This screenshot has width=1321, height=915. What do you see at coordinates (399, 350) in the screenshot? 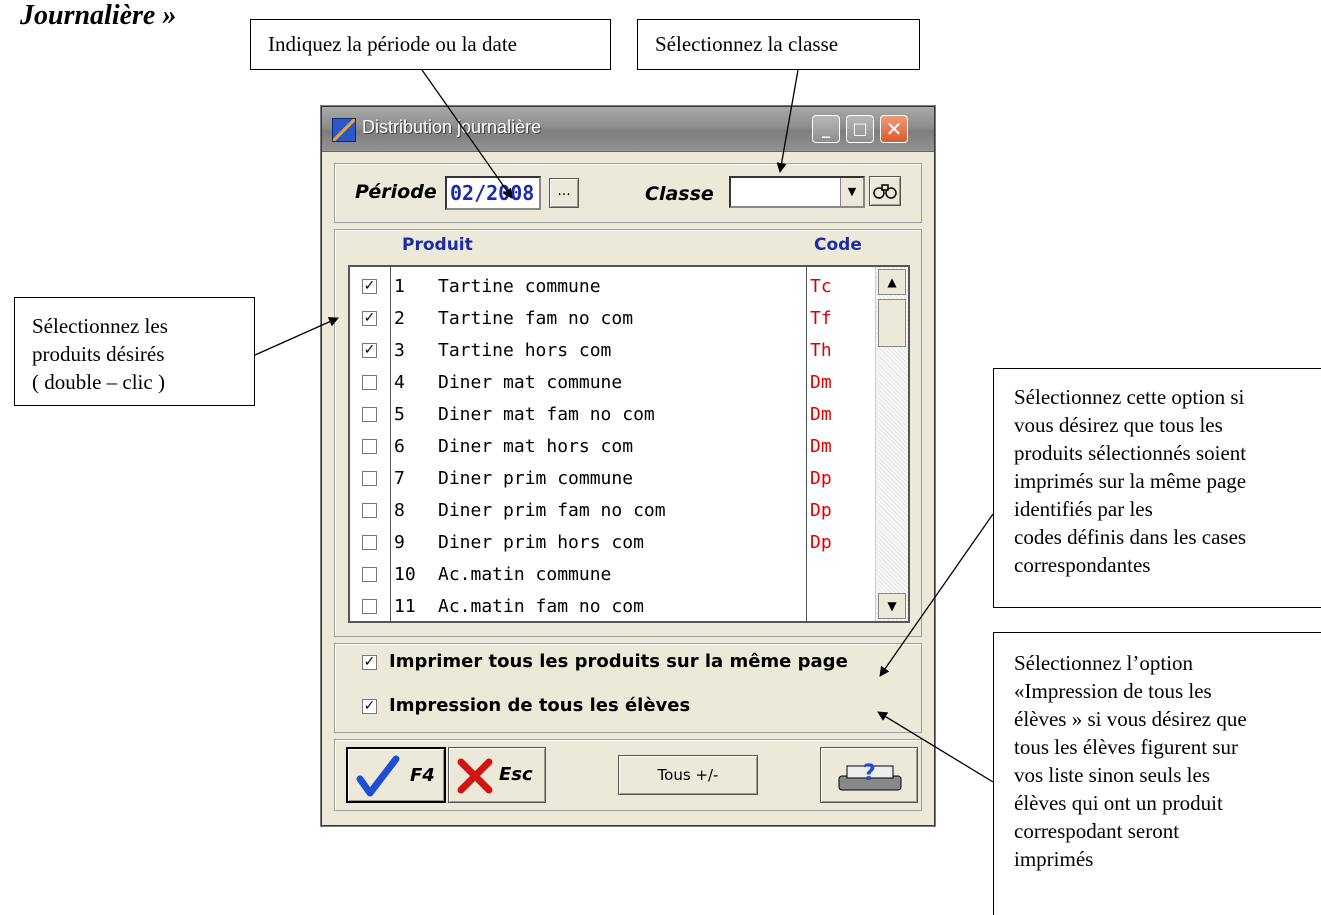
I see `product-number: 3` at bounding box center [399, 350].